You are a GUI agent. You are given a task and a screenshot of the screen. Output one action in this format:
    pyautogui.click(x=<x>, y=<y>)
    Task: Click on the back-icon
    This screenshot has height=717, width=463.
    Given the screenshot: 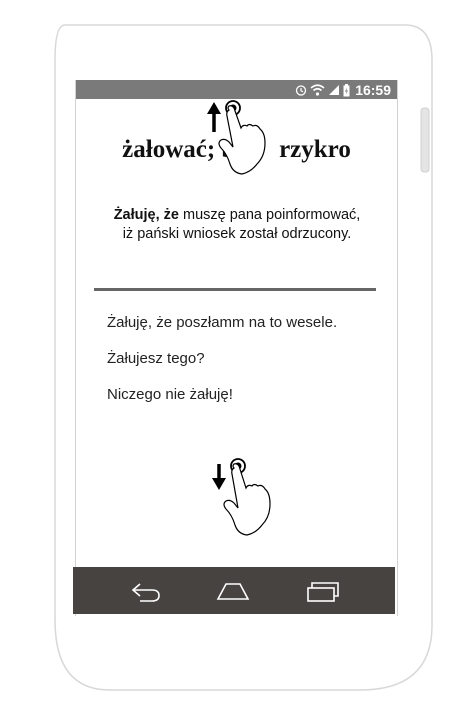 What is the action you would take?
    pyautogui.click(x=146, y=591)
    